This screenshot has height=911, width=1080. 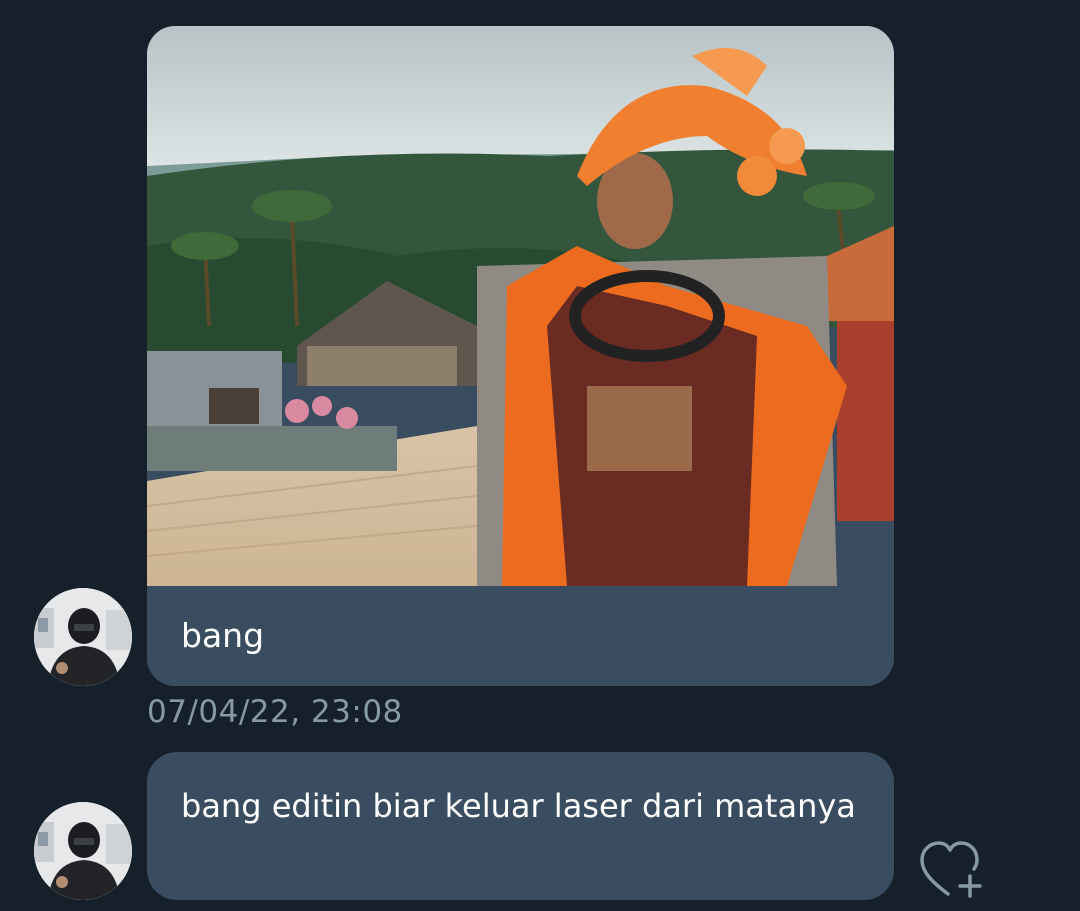 What do you see at coordinates (520, 636) in the screenshot?
I see `message-text: bang` at bounding box center [520, 636].